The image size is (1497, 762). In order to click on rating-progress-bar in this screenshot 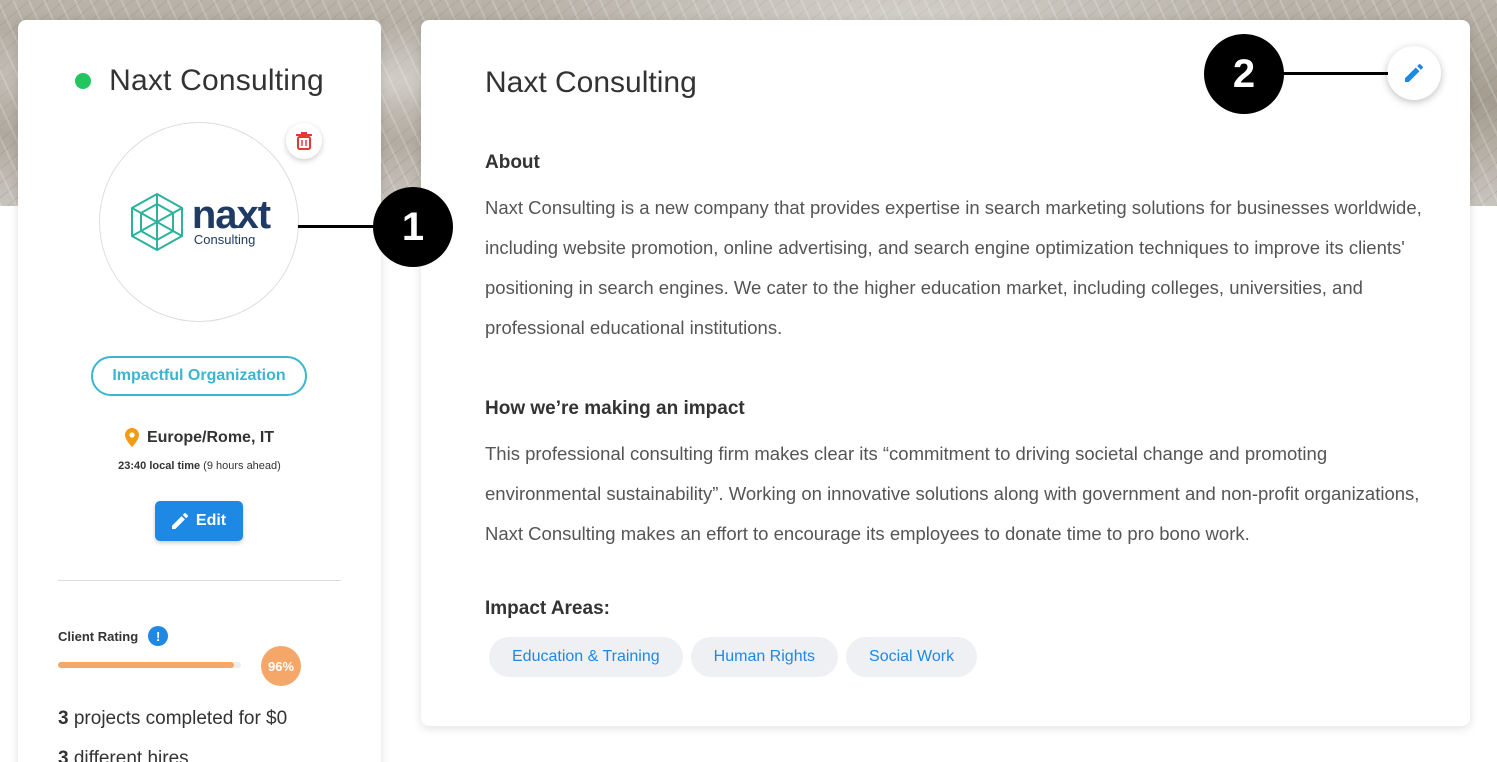, I will do `click(149, 665)`.